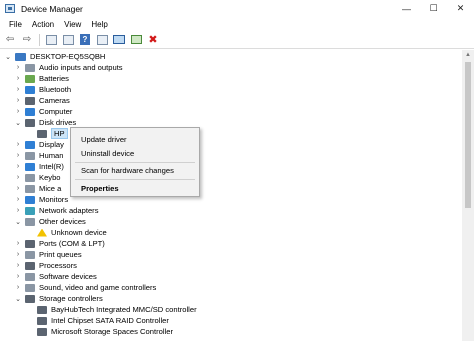  What do you see at coordinates (59, 243) in the screenshot?
I see `tree-item-ports: › Ports (COM & LPT)` at bounding box center [59, 243].